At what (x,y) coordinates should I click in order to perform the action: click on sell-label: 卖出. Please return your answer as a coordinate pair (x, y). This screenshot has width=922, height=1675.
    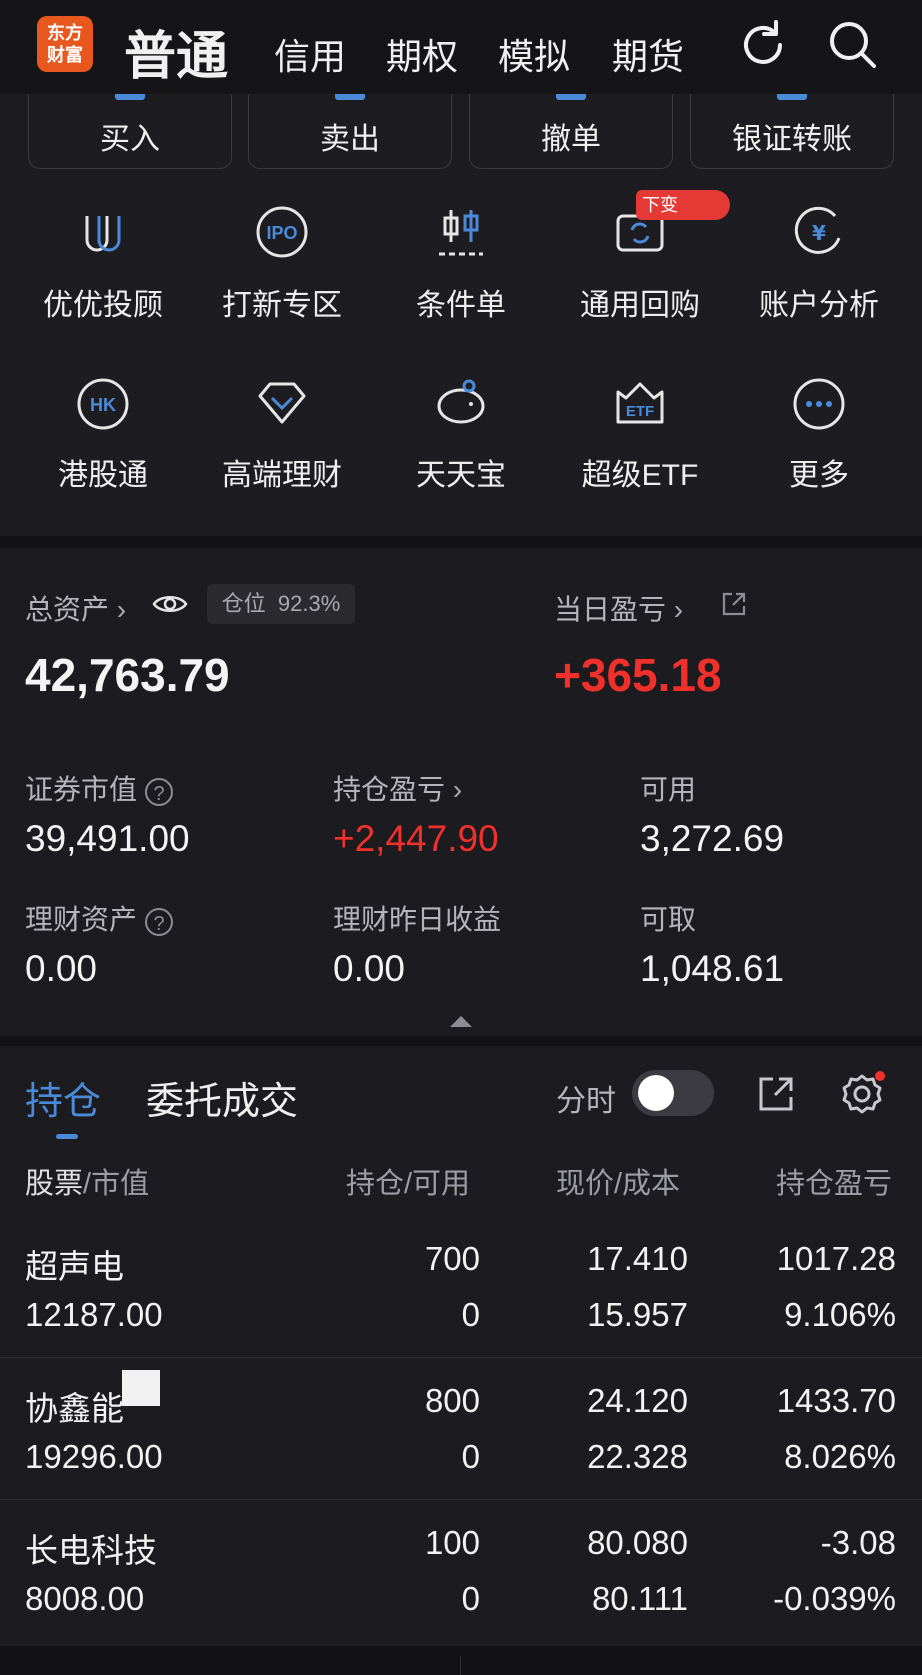
    Looking at the image, I should click on (350, 139).